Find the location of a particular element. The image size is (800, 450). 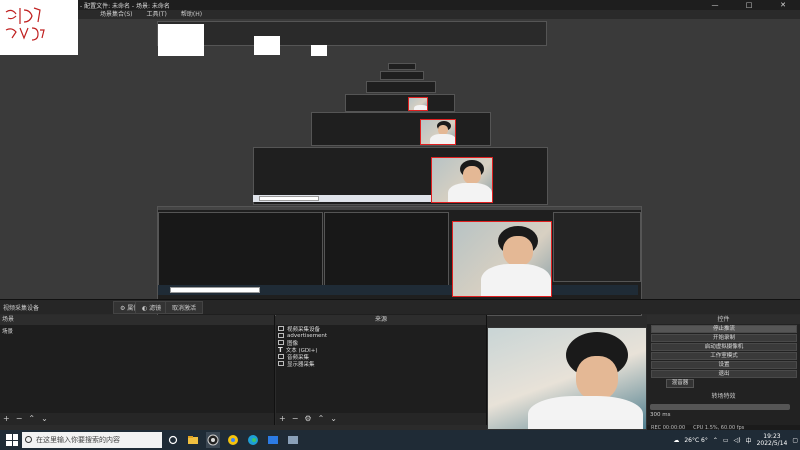

title-bar: - 配置文件: 未命名 - 场景: 未命名 — □ ✕ is located at coordinates (400, 5).